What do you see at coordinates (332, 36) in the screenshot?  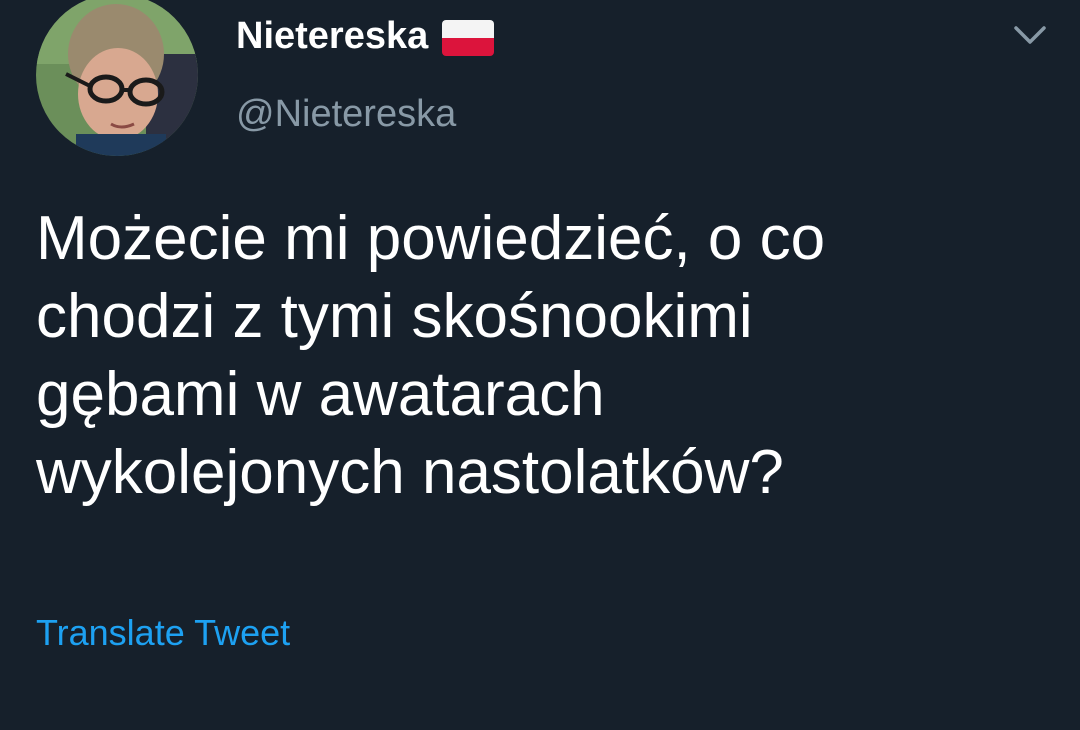 I see `author-name: Nietereska` at bounding box center [332, 36].